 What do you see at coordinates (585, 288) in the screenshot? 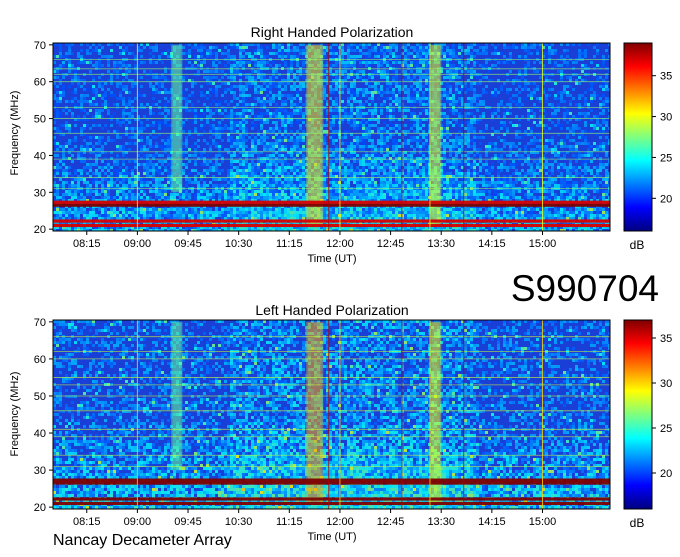
I see `observation-id: S990704` at bounding box center [585, 288].